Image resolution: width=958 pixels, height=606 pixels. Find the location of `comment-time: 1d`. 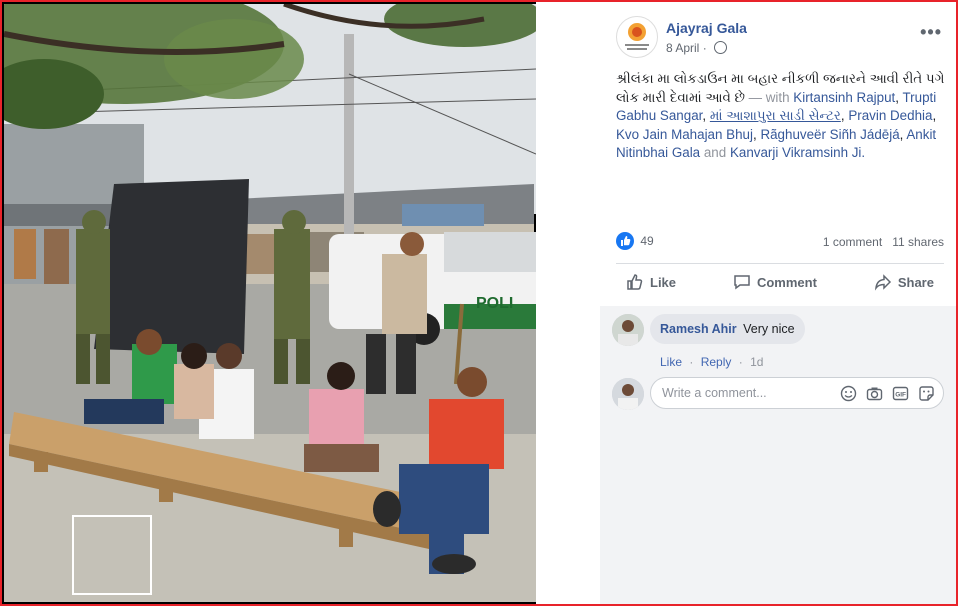

comment-time: 1d is located at coordinates (756, 362).